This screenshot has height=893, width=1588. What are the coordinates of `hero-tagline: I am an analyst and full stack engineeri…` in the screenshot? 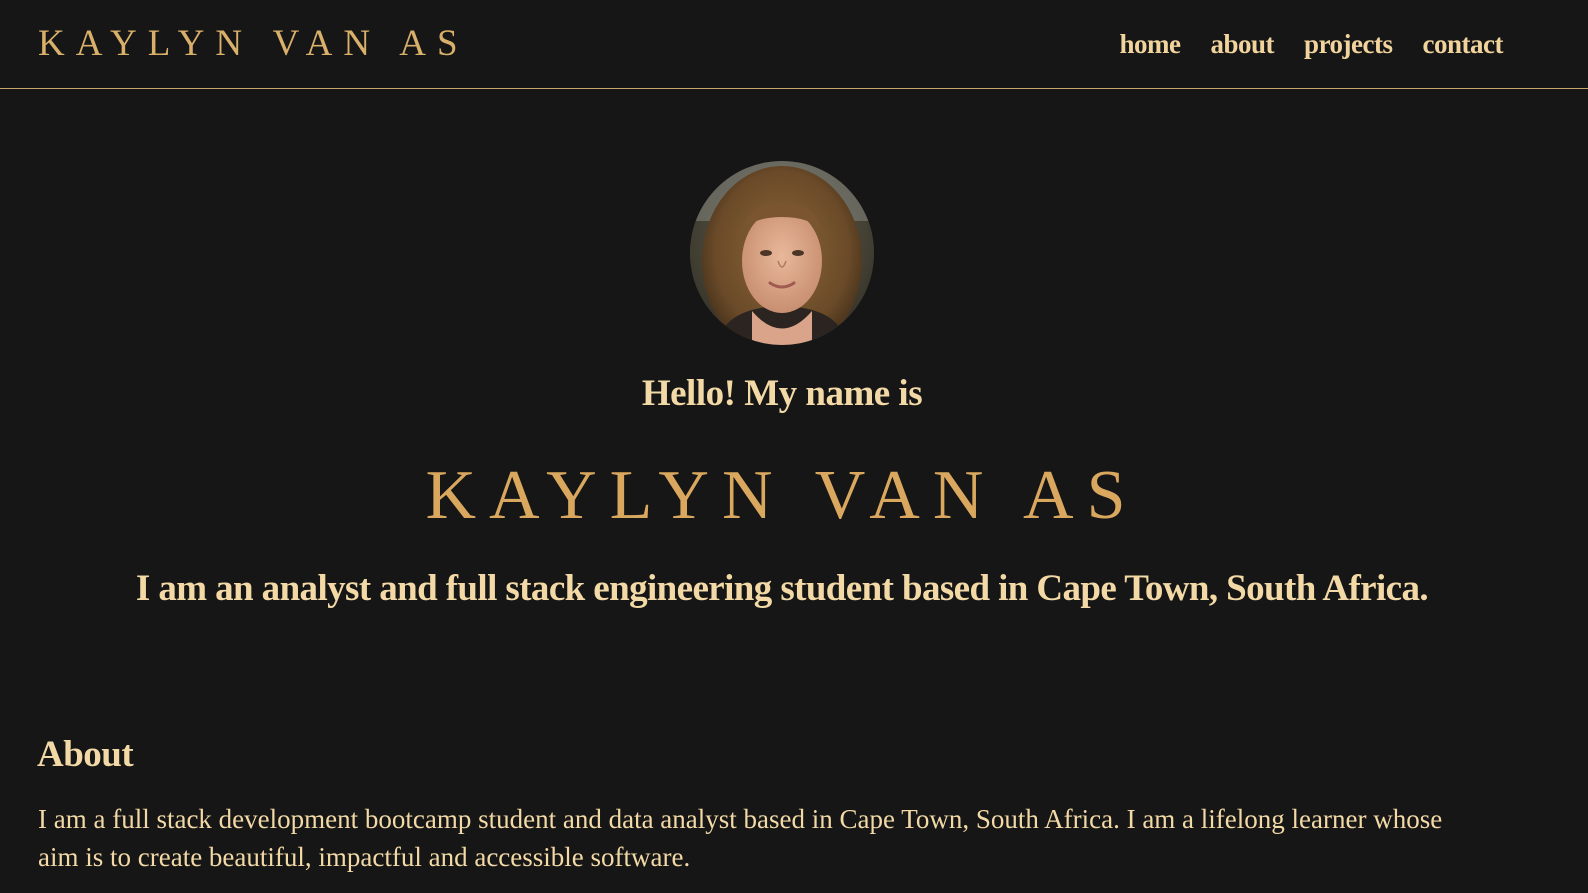 It's located at (782, 588).